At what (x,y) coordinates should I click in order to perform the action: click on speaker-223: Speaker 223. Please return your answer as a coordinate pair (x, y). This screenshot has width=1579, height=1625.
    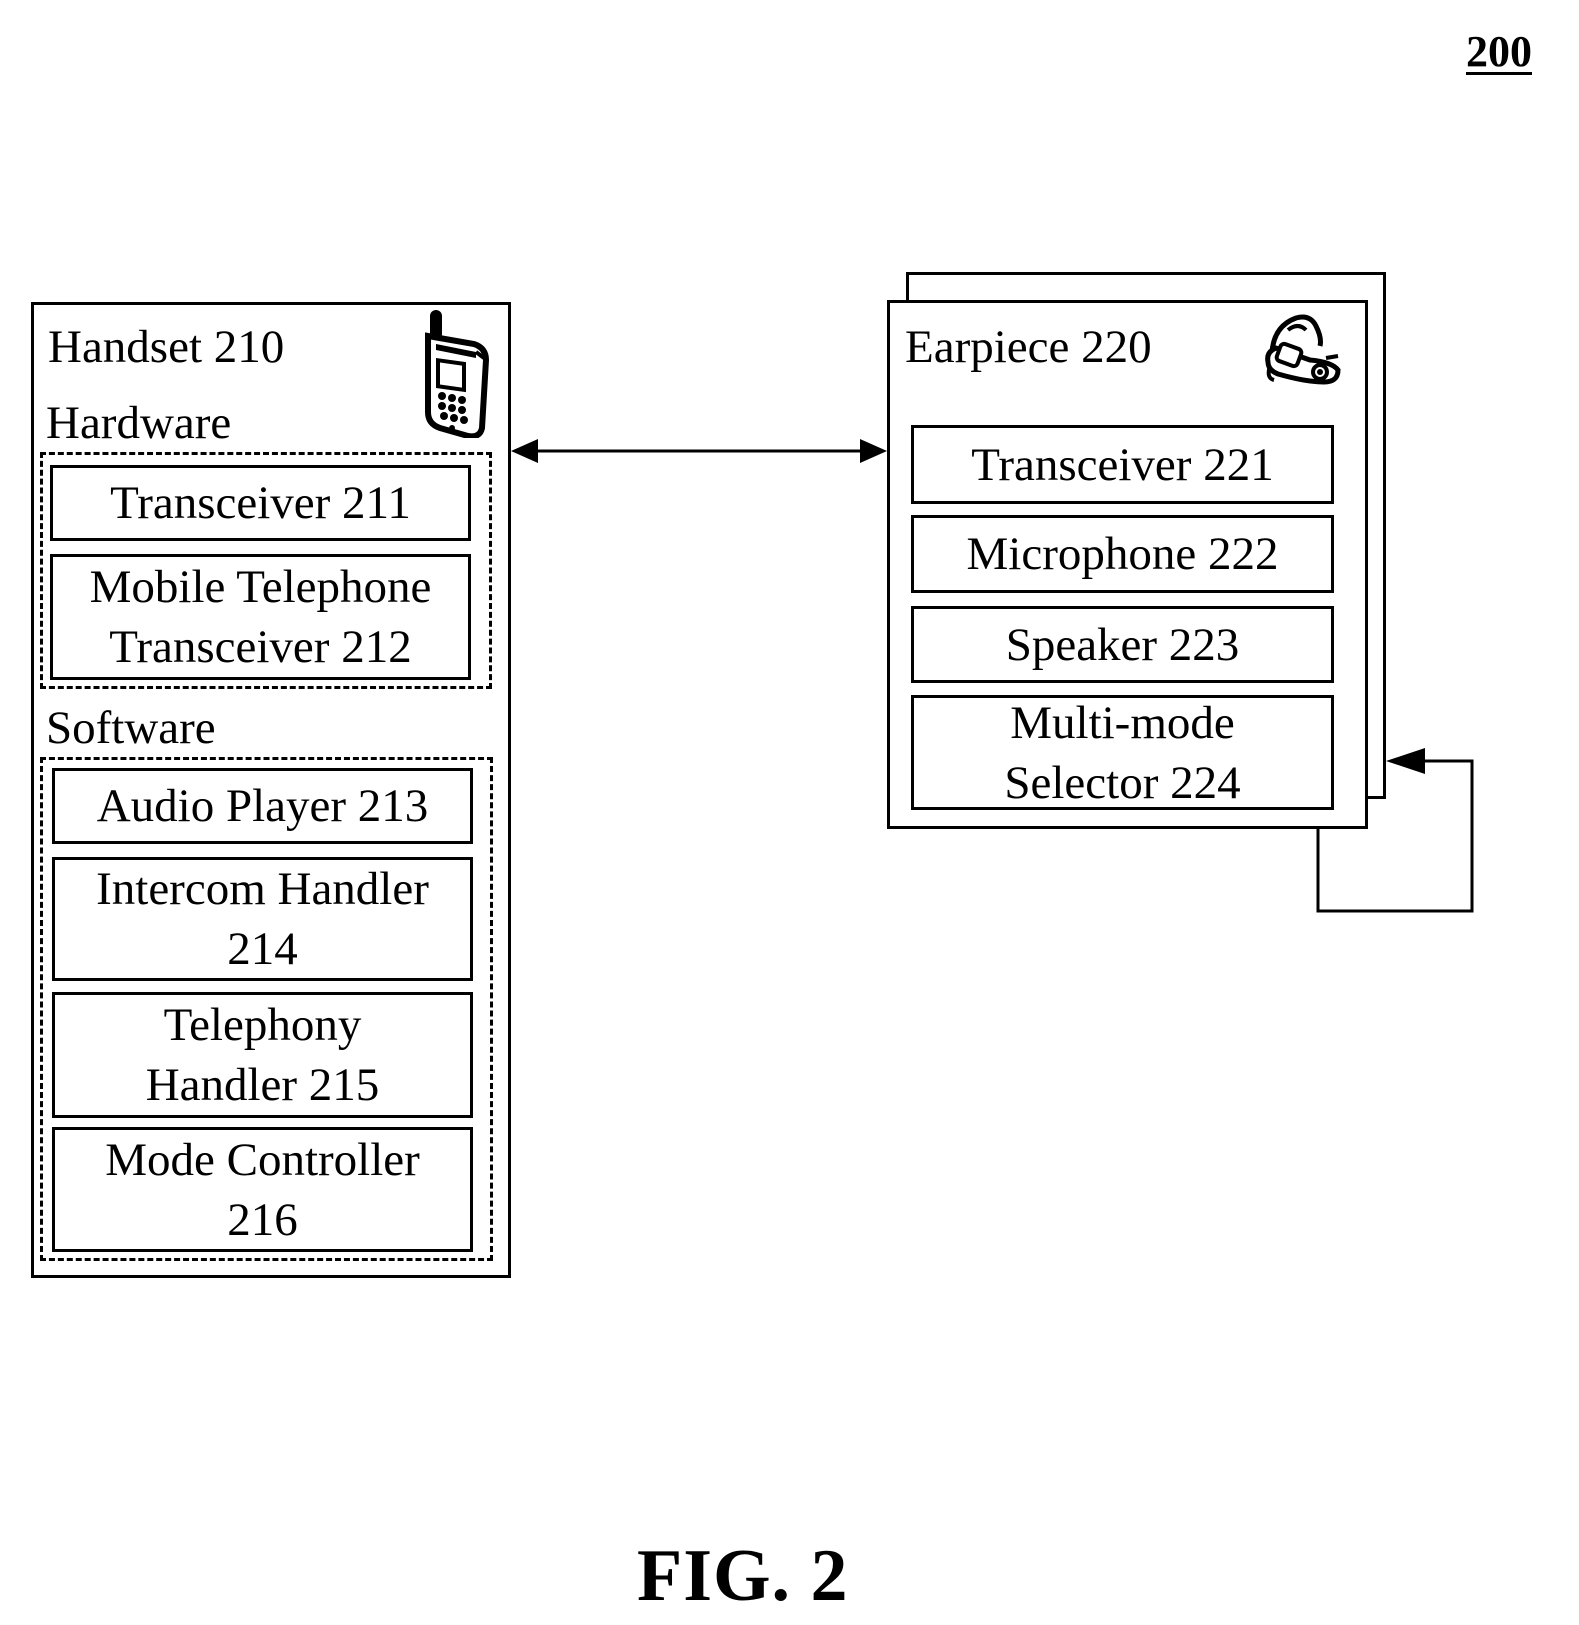
    Looking at the image, I should click on (1122, 644).